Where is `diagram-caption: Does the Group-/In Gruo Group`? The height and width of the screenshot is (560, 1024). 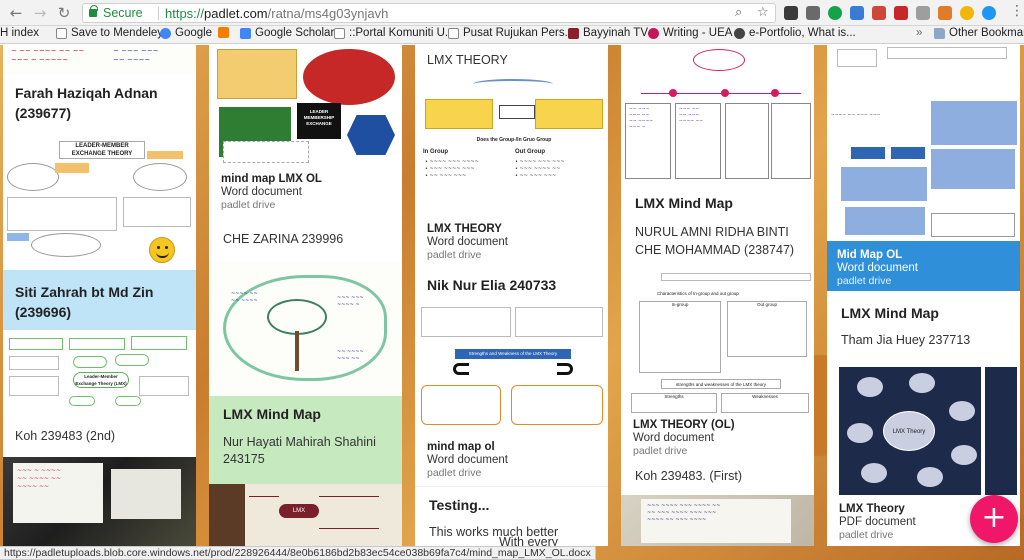
diagram-caption: Does the Group-/In Gruo Group is located at coordinates (514, 140).